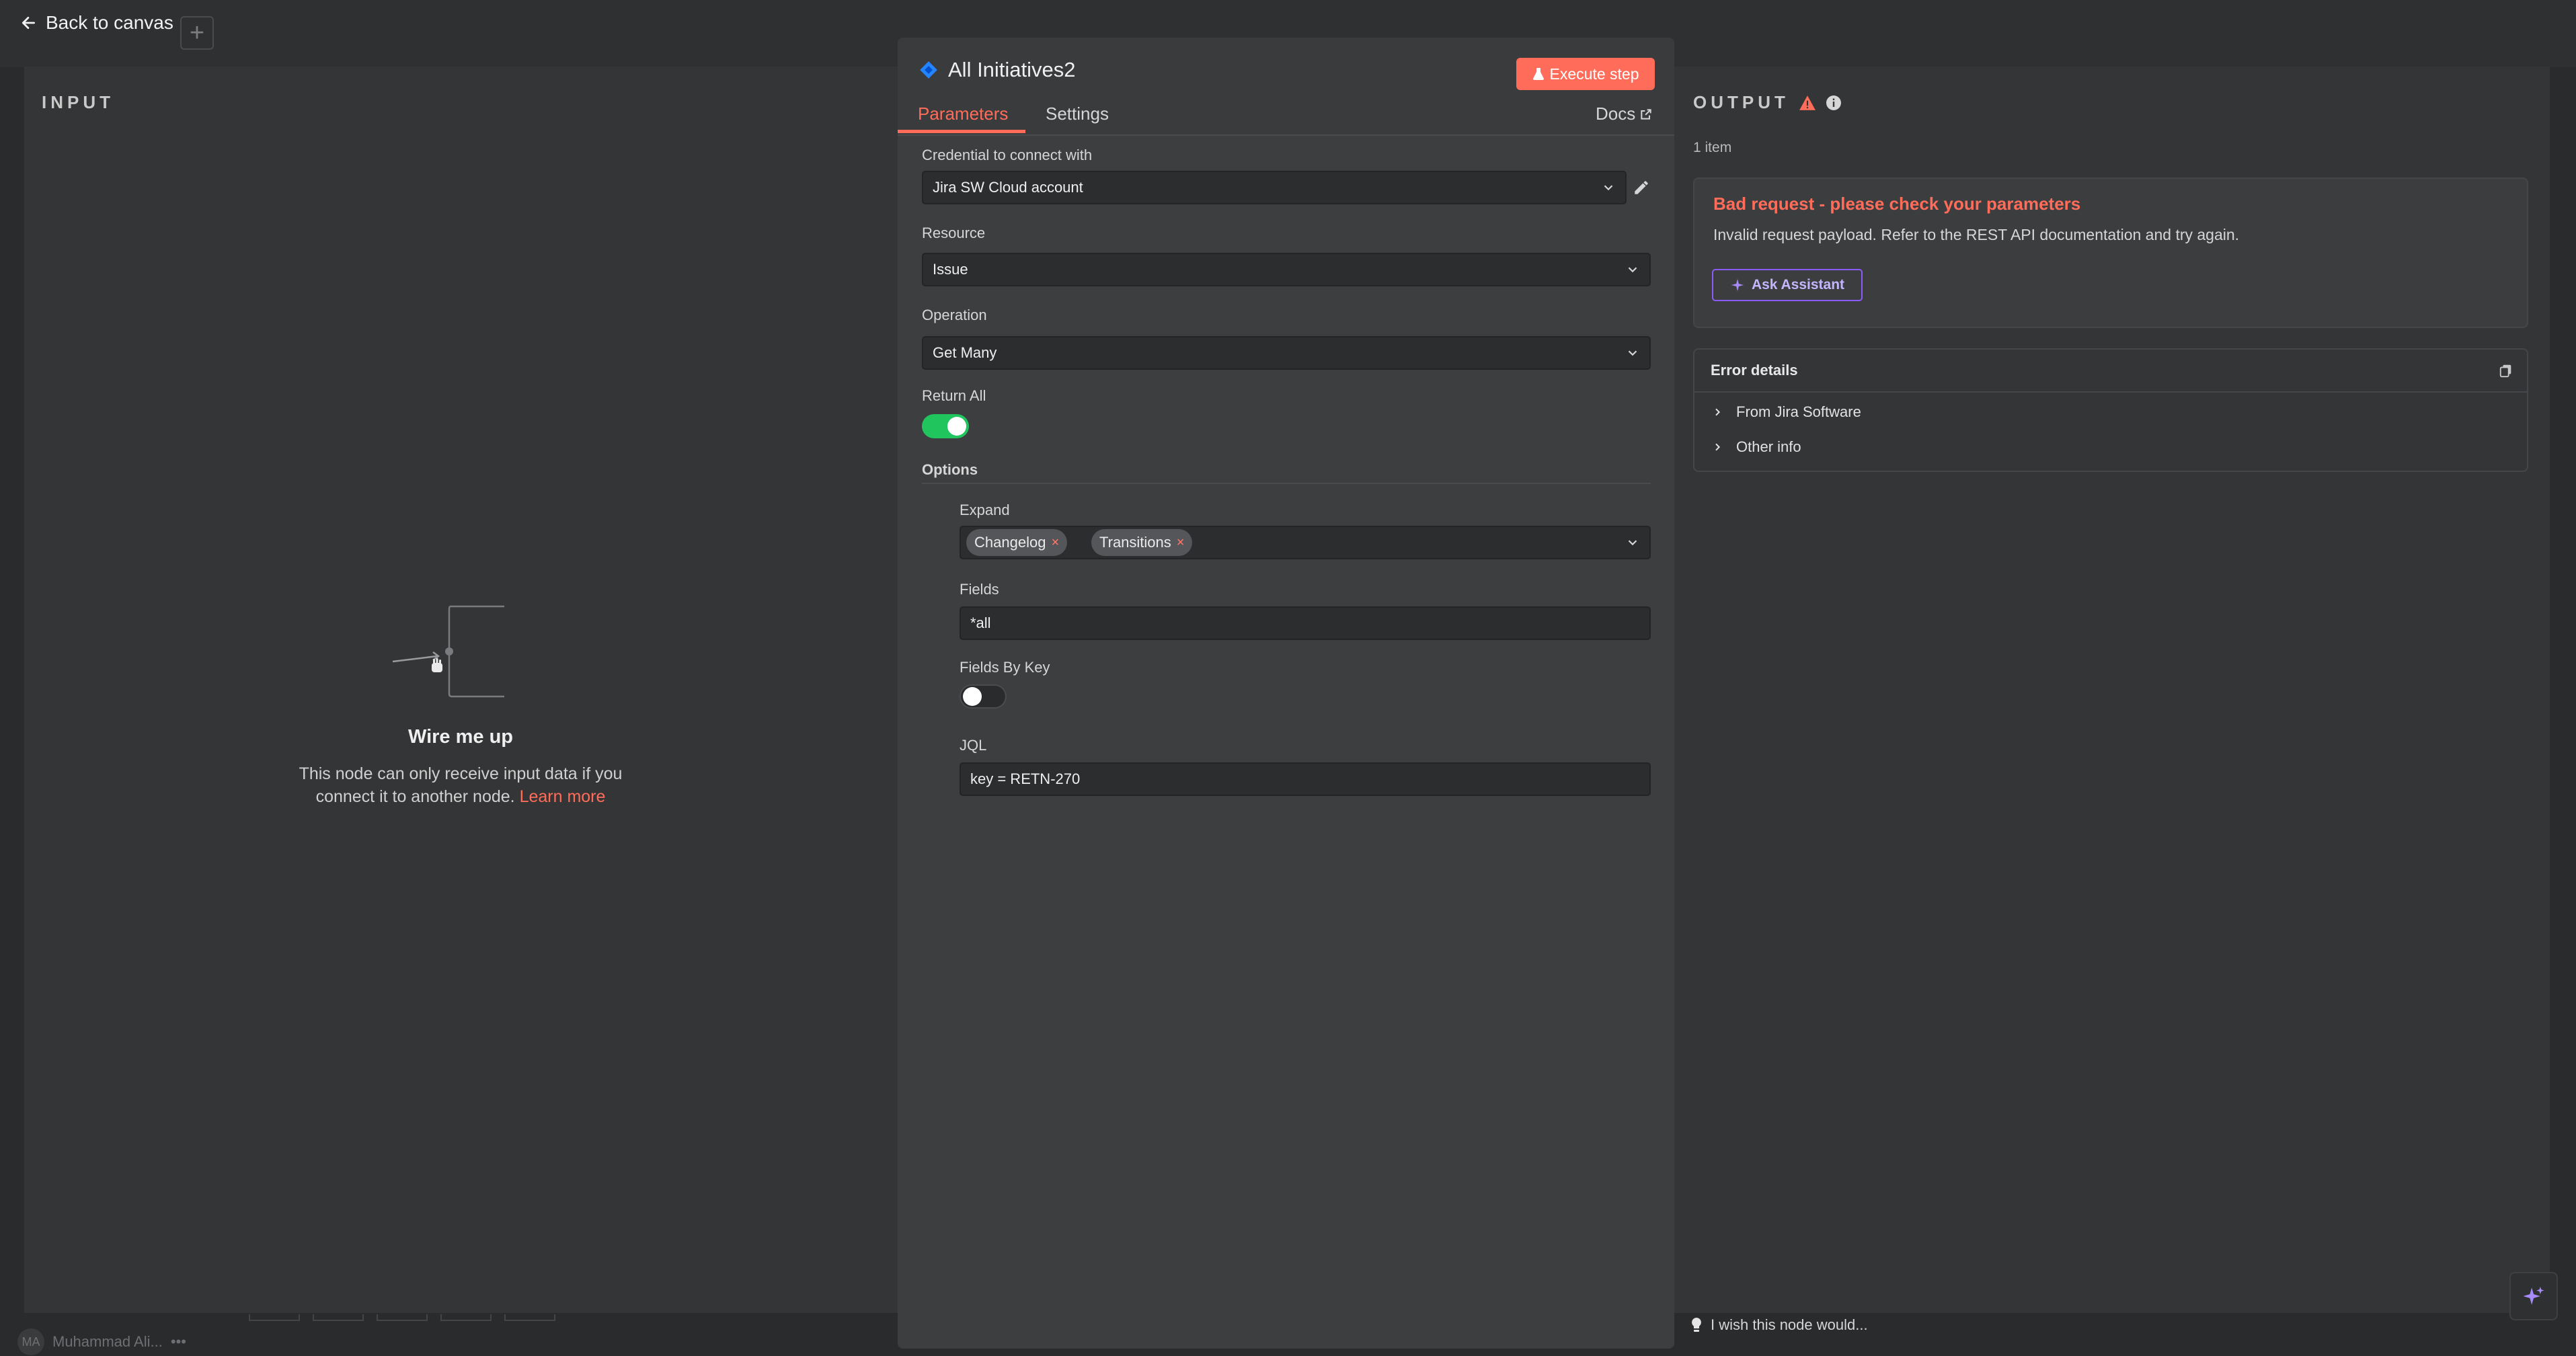 This screenshot has height=1356, width=2576. Describe the element at coordinates (197, 33) in the screenshot. I see `add-node-button: +` at that location.